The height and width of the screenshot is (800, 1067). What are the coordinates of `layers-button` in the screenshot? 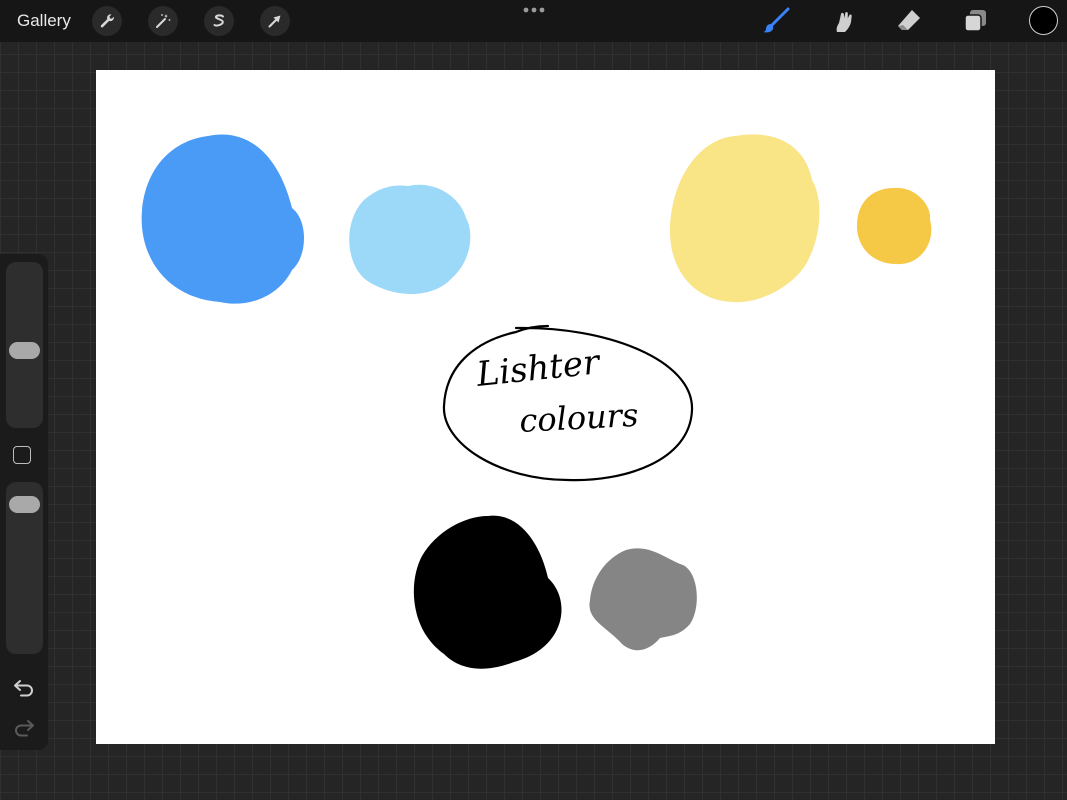 It's located at (975, 21).